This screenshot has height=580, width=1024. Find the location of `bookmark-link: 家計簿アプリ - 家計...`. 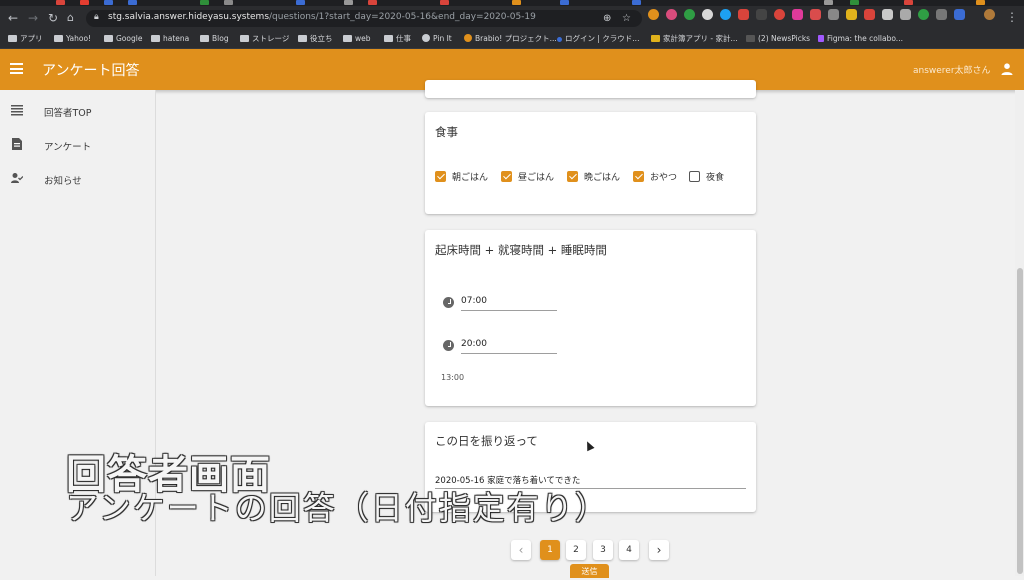

bookmark-link: 家計簿アプリ - 家計... is located at coordinates (694, 39).